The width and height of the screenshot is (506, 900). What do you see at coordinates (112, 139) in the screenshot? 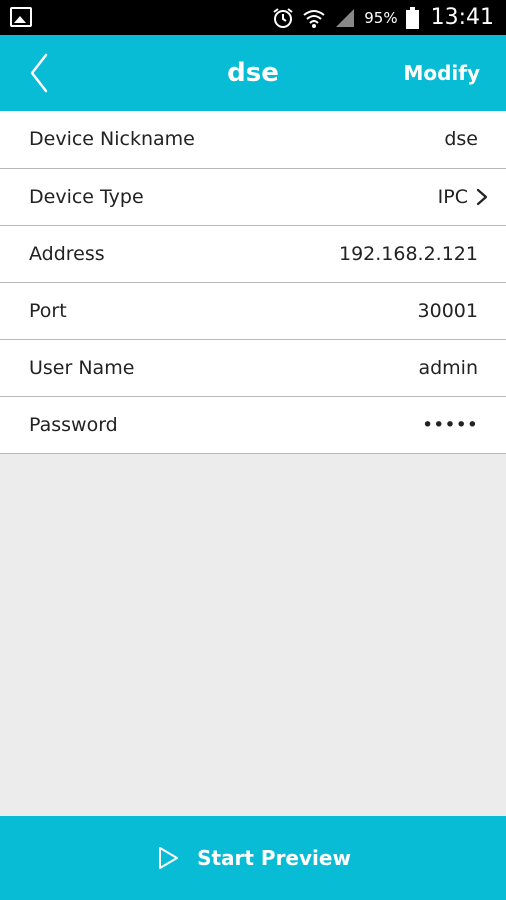
I see `device-nickname-label: Device Nickname` at bounding box center [112, 139].